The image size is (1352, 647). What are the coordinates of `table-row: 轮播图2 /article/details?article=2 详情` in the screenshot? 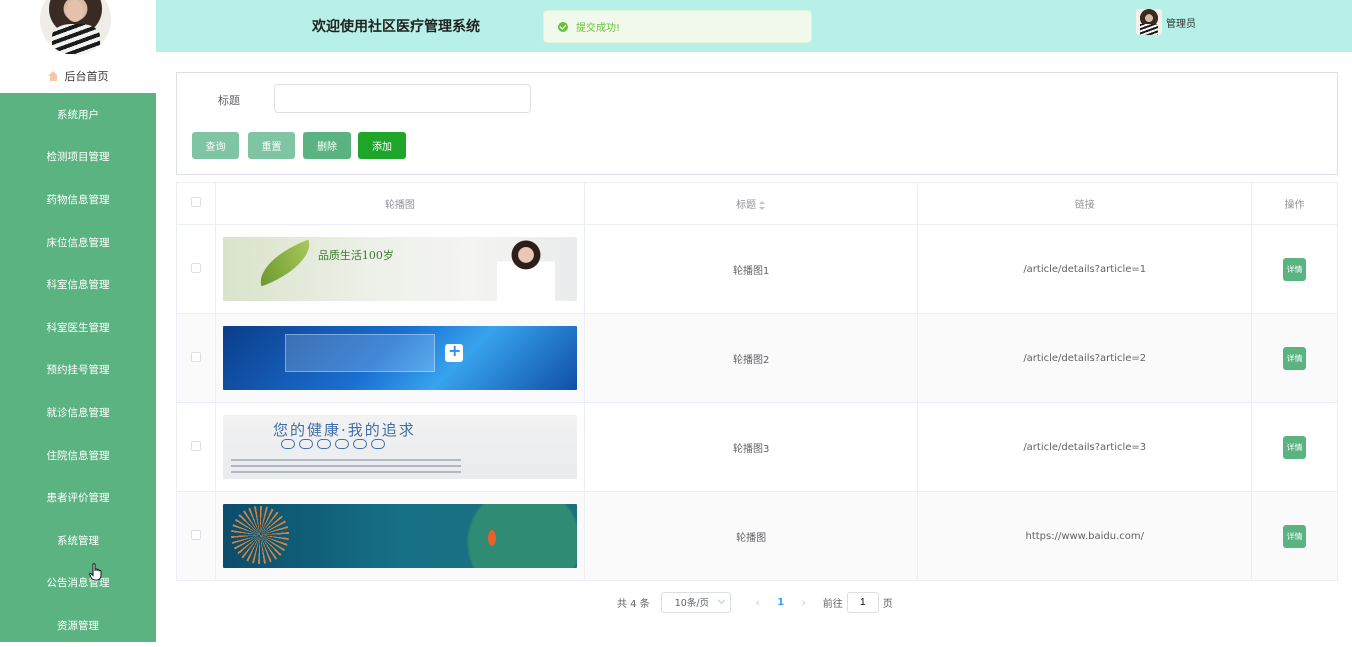 It's located at (757, 358).